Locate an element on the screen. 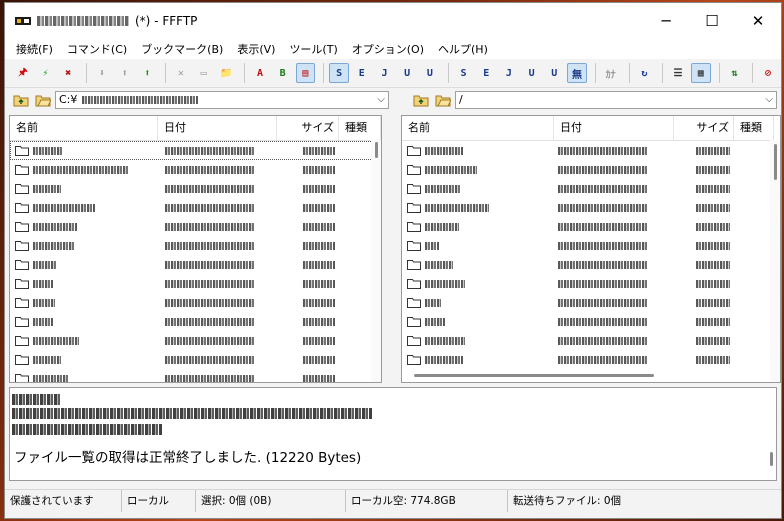 The image size is (784, 521). status-queue: 転送待ちファイル: 0個 is located at coordinates (567, 501).